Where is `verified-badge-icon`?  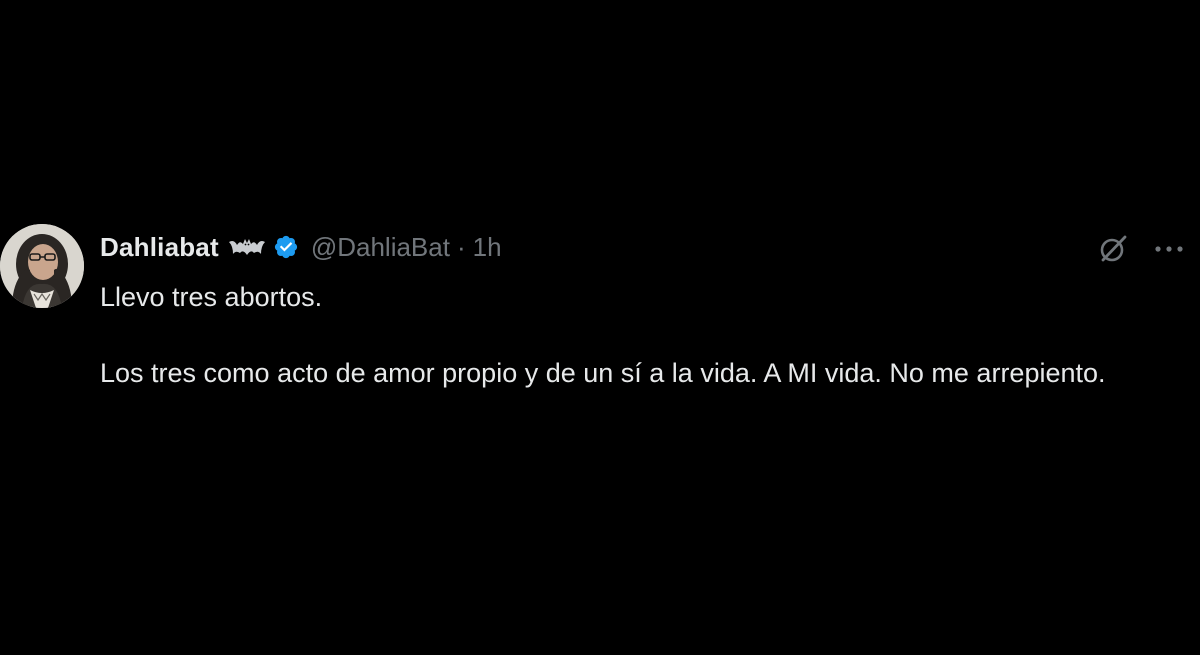 verified-badge-icon is located at coordinates (286, 247).